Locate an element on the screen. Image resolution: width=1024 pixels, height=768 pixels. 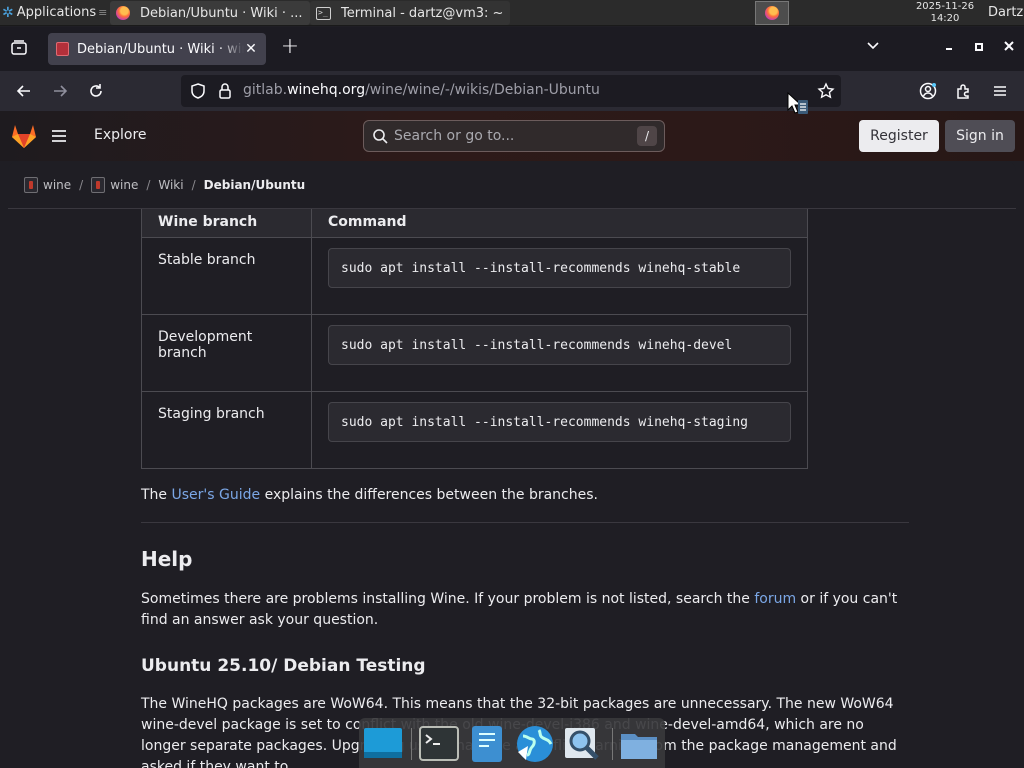
tab-active: Debian/Ubuntu · Wiki · wine ✕ is located at coordinates (157, 49).